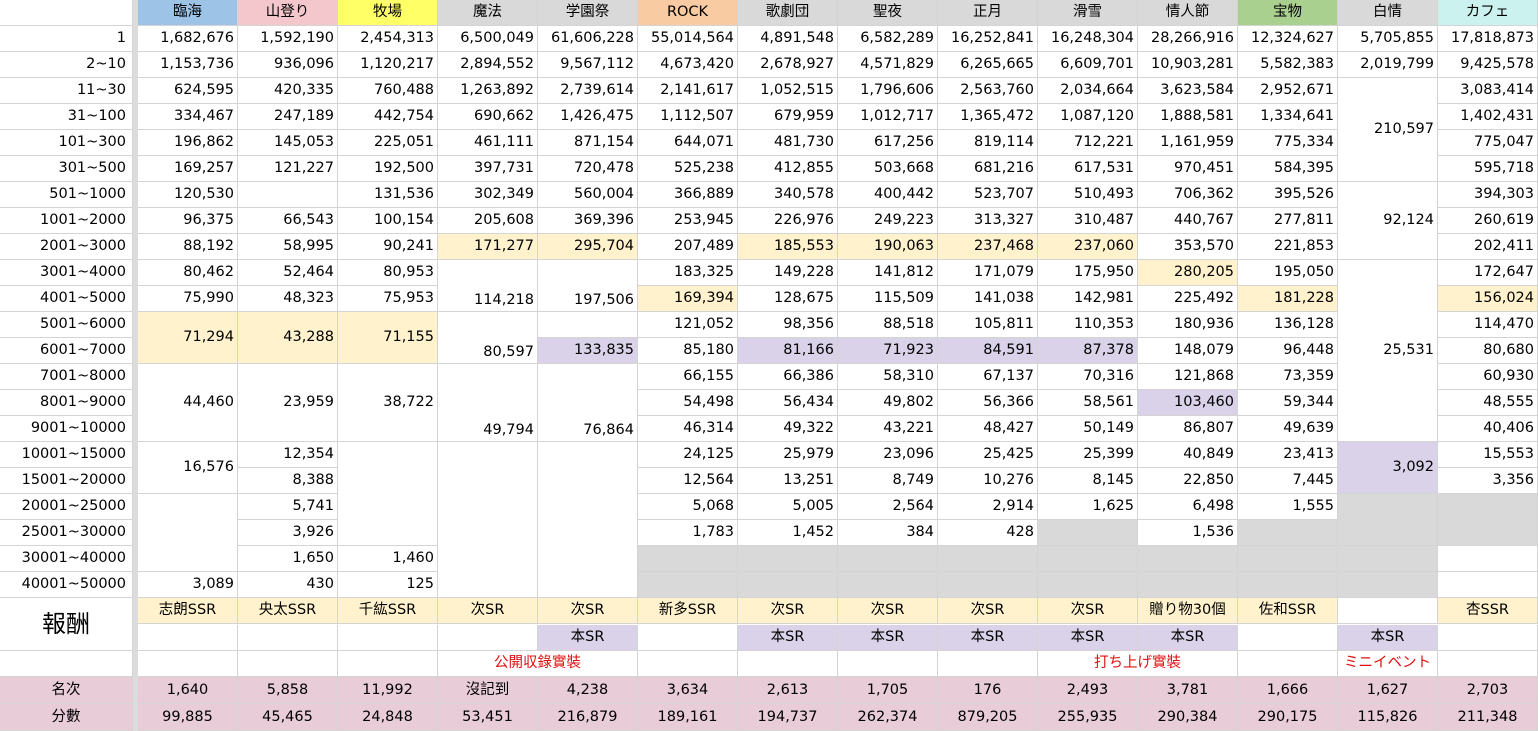  What do you see at coordinates (688, 429) in the screenshot?
I see `data-cell: 46,314` at bounding box center [688, 429].